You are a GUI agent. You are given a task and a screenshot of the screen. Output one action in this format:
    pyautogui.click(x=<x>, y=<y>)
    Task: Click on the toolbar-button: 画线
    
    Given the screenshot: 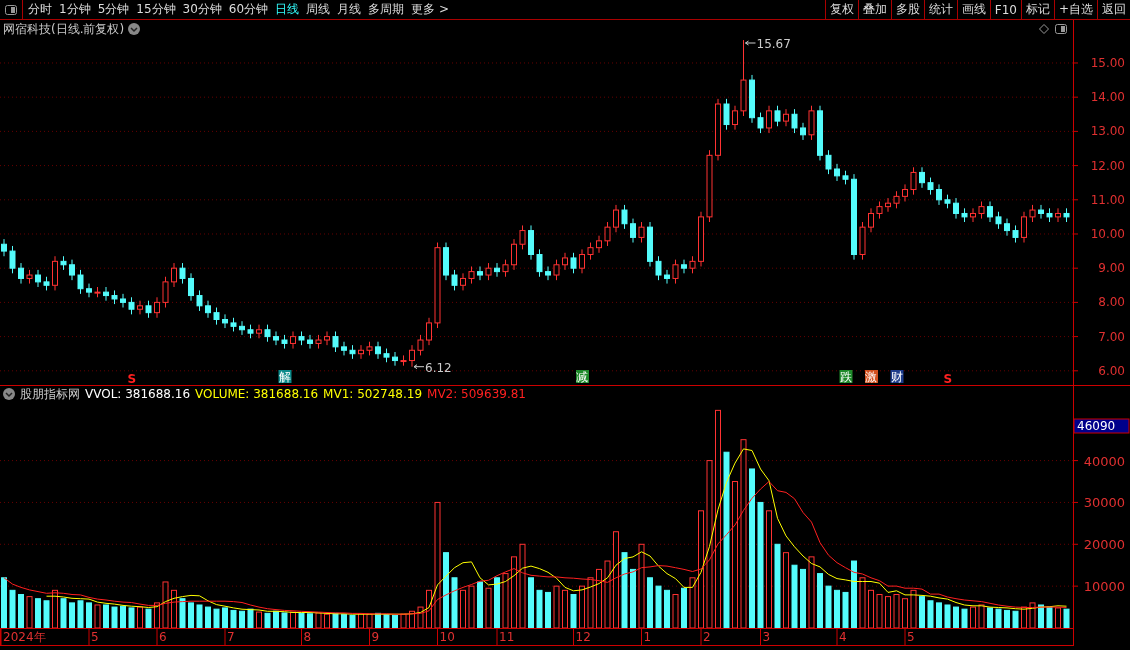 What is the action you would take?
    pyautogui.click(x=973, y=9)
    